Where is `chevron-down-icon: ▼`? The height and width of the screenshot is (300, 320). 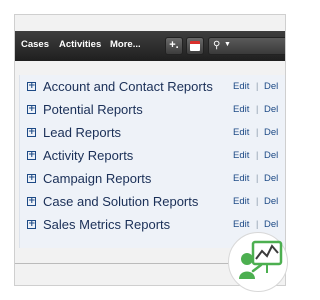
chevron-down-icon: ▼ is located at coordinates (227, 44).